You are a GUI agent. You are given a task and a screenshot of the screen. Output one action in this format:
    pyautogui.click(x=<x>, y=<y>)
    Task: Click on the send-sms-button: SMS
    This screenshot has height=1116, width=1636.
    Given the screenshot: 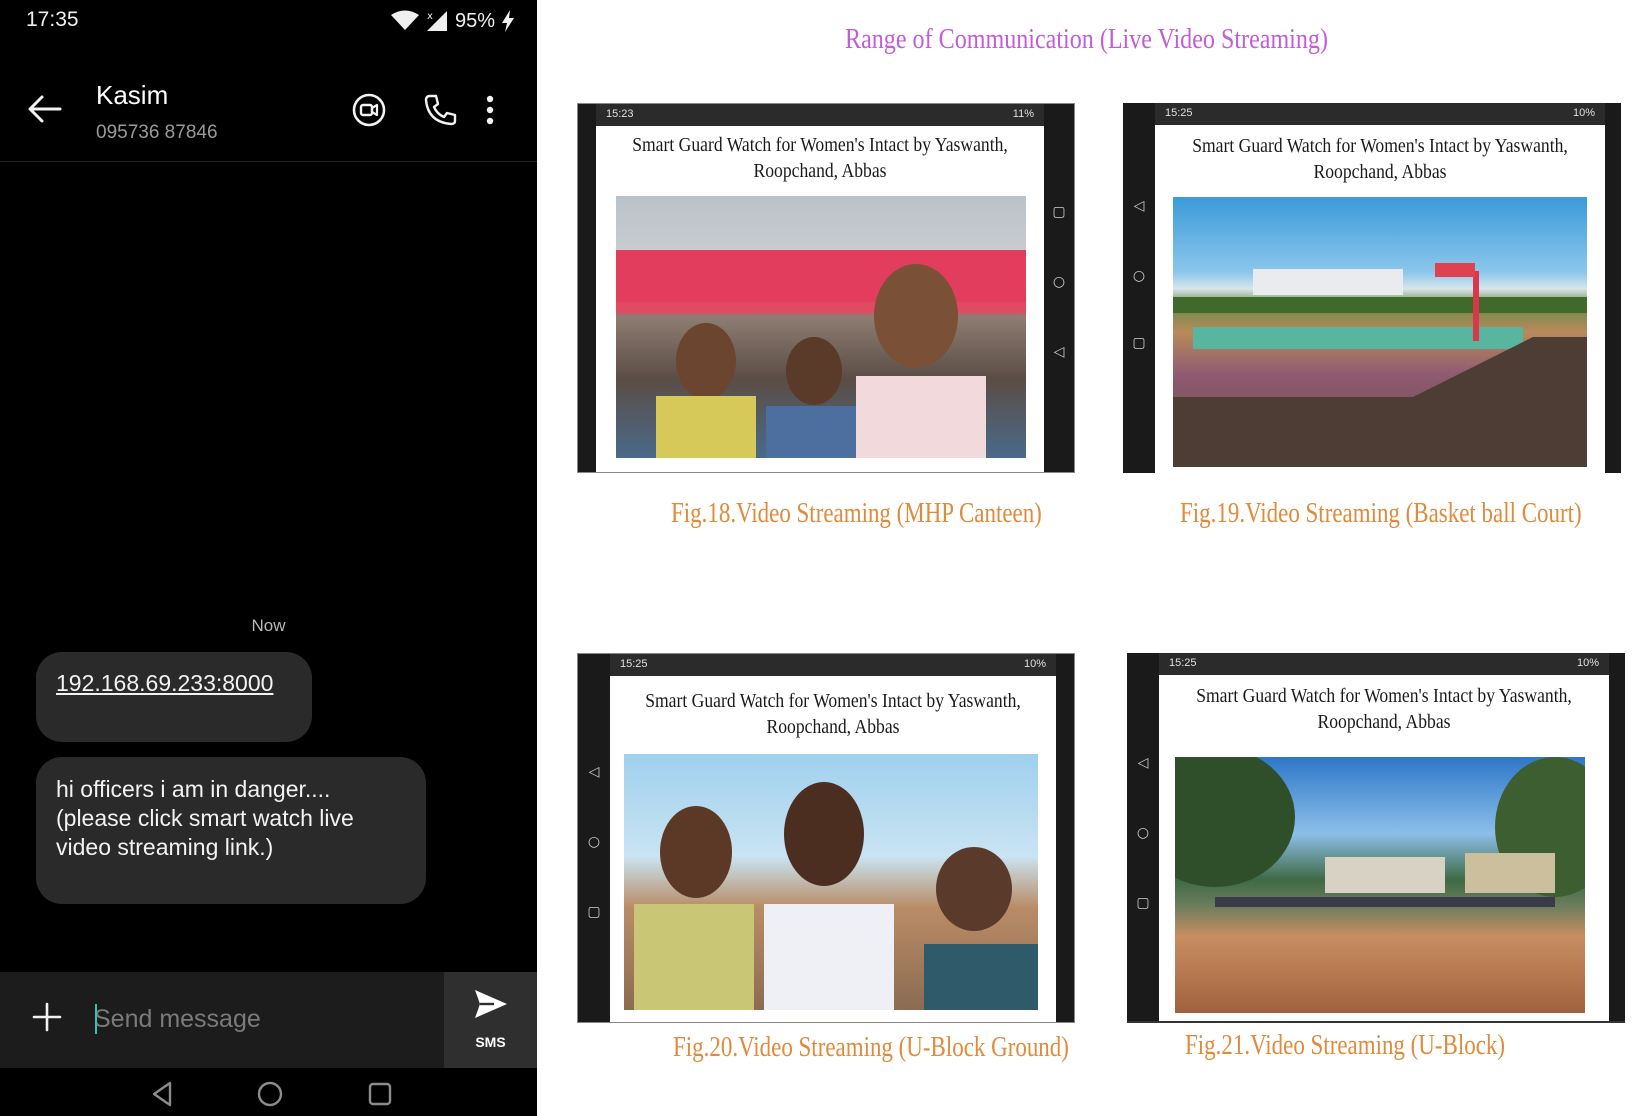 What is the action you would take?
    pyautogui.click(x=490, y=1020)
    